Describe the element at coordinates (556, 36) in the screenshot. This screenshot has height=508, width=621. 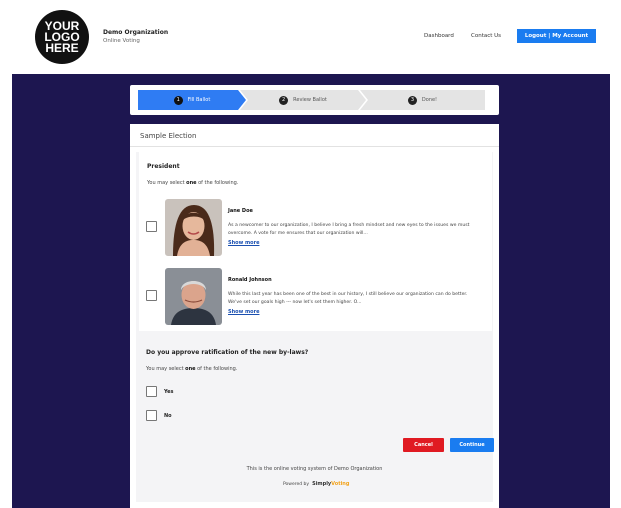
I see `logout-my-account-button: Logout | My Account` at that location.